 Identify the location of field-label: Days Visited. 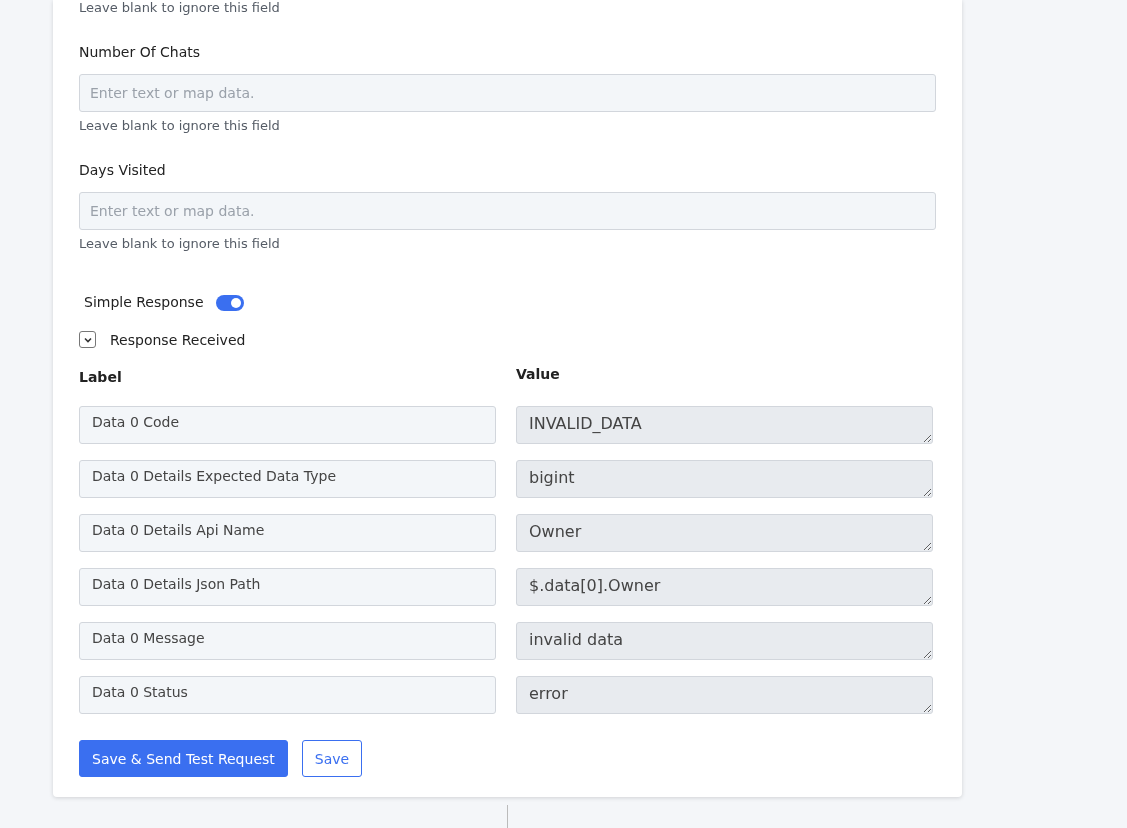
(123, 170).